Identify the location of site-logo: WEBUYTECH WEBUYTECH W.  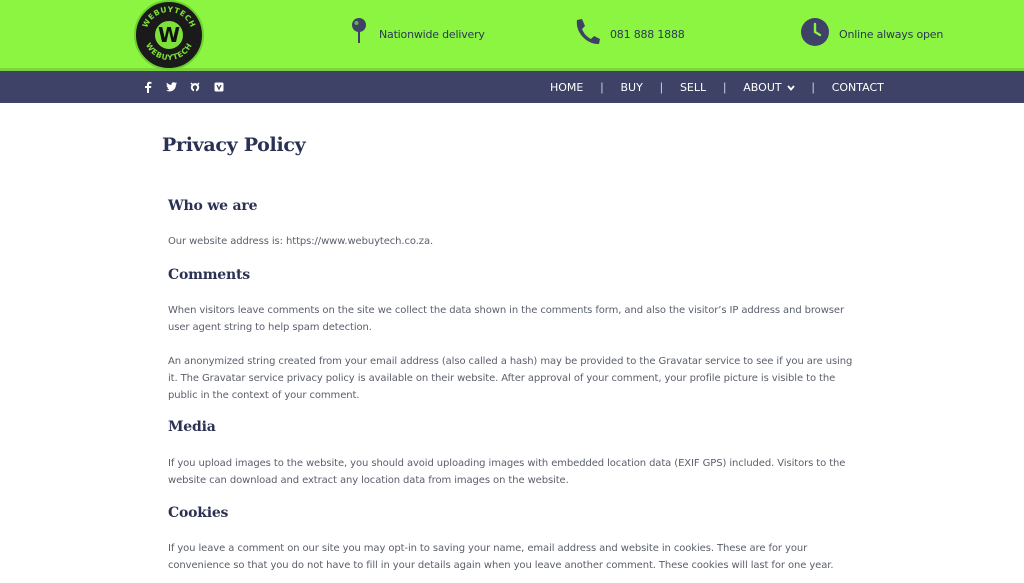
(169, 35).